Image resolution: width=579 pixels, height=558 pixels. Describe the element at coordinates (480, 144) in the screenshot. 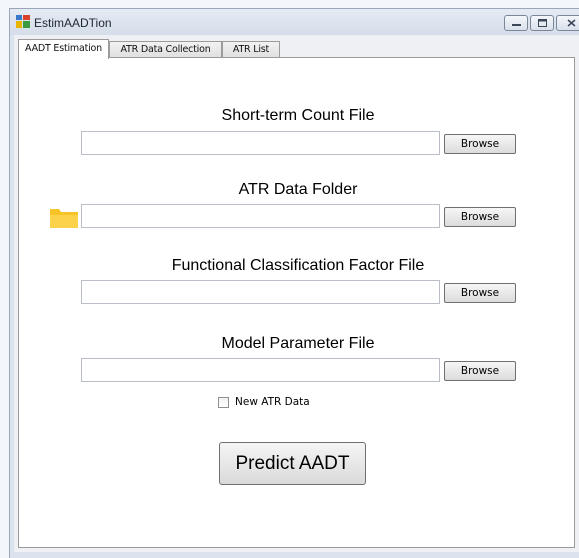

I see `short-term-browse-button: Browse` at that location.